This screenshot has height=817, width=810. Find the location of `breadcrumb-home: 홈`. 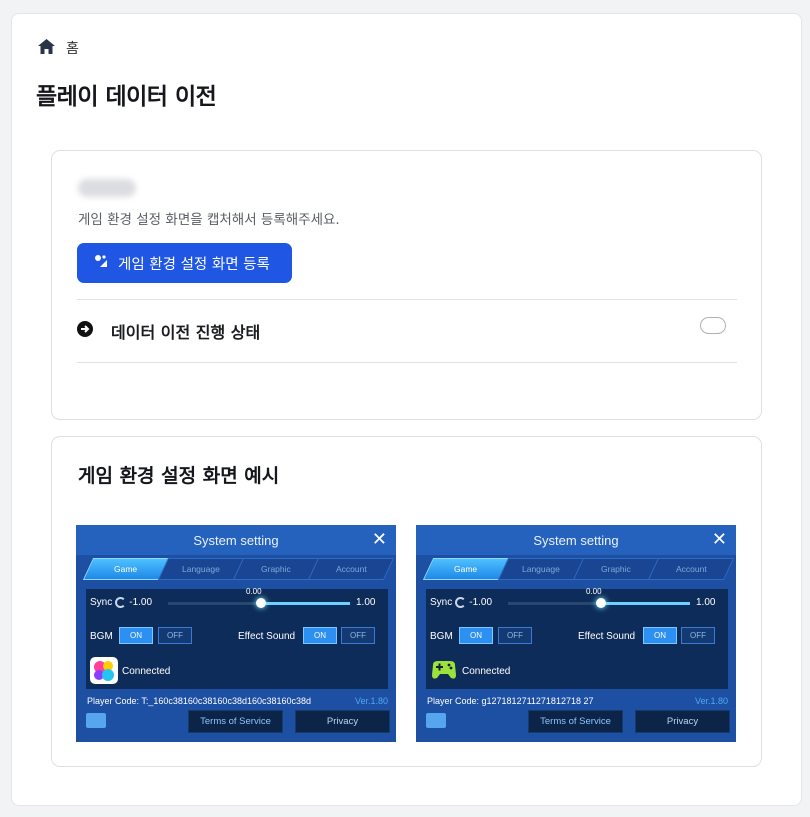

breadcrumb-home: 홈 is located at coordinates (72, 48).